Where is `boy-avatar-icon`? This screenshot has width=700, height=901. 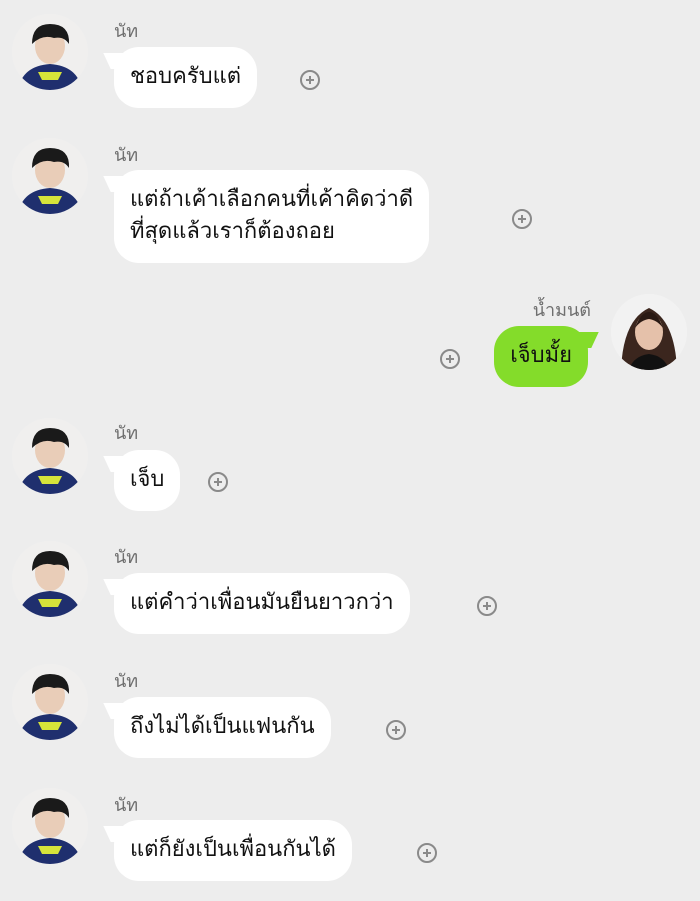
boy-avatar-icon is located at coordinates (50, 826).